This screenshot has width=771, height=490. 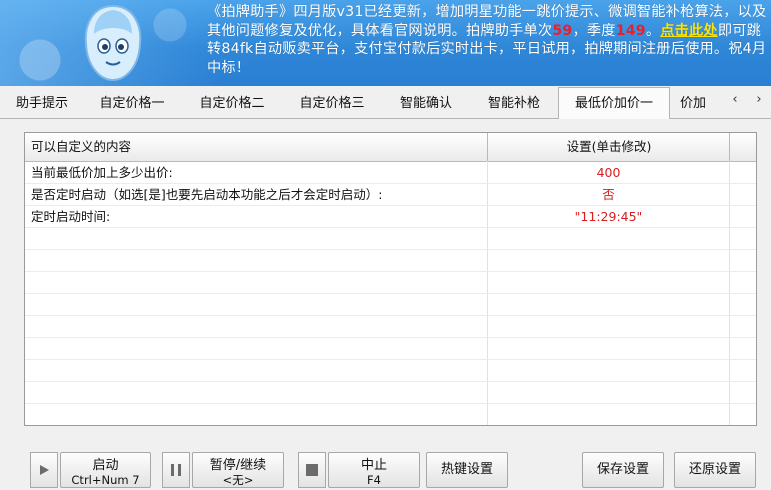 I want to click on tab-scroll-left-icon: ‹, so click(x=735, y=100).